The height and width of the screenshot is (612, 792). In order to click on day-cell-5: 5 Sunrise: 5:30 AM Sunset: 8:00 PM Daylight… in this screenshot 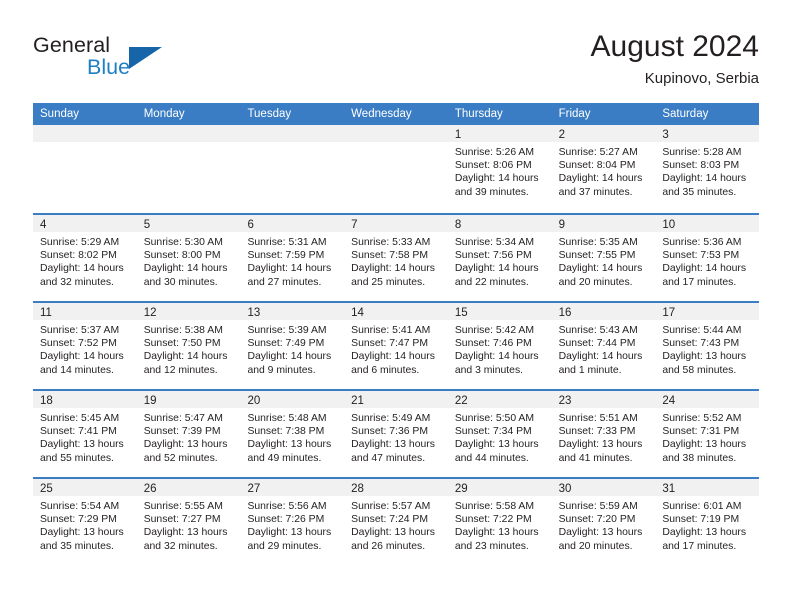, I will do `click(188, 258)`.